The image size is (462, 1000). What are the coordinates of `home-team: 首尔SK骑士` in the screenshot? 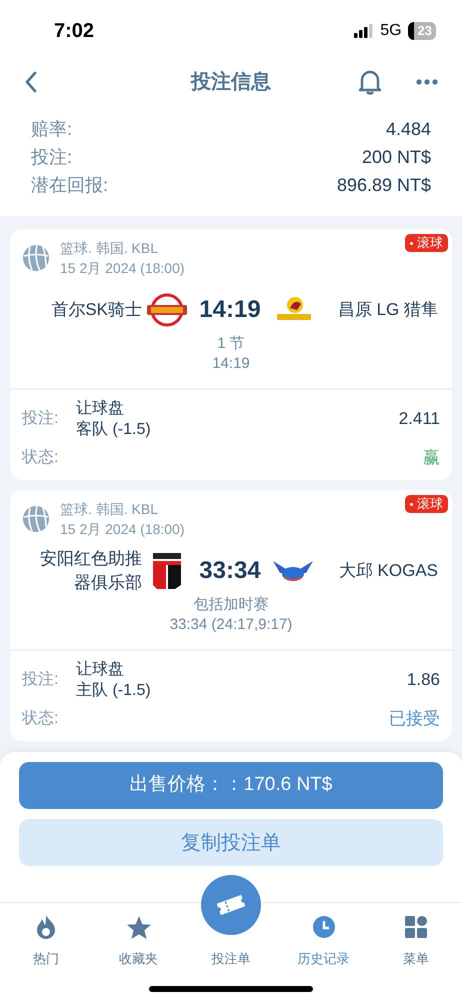 It's located at (96, 310).